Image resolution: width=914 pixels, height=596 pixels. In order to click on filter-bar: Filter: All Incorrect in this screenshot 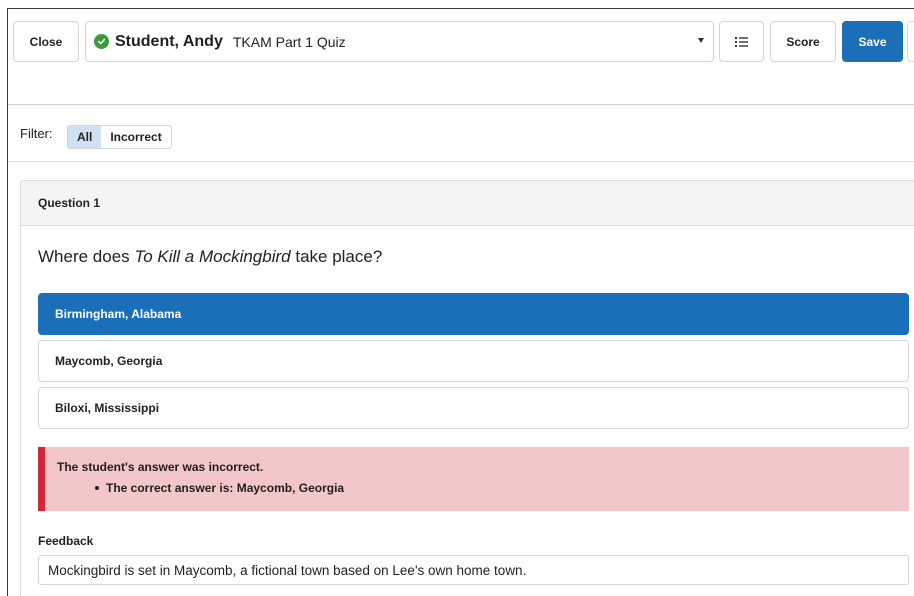, I will do `click(461, 133)`.